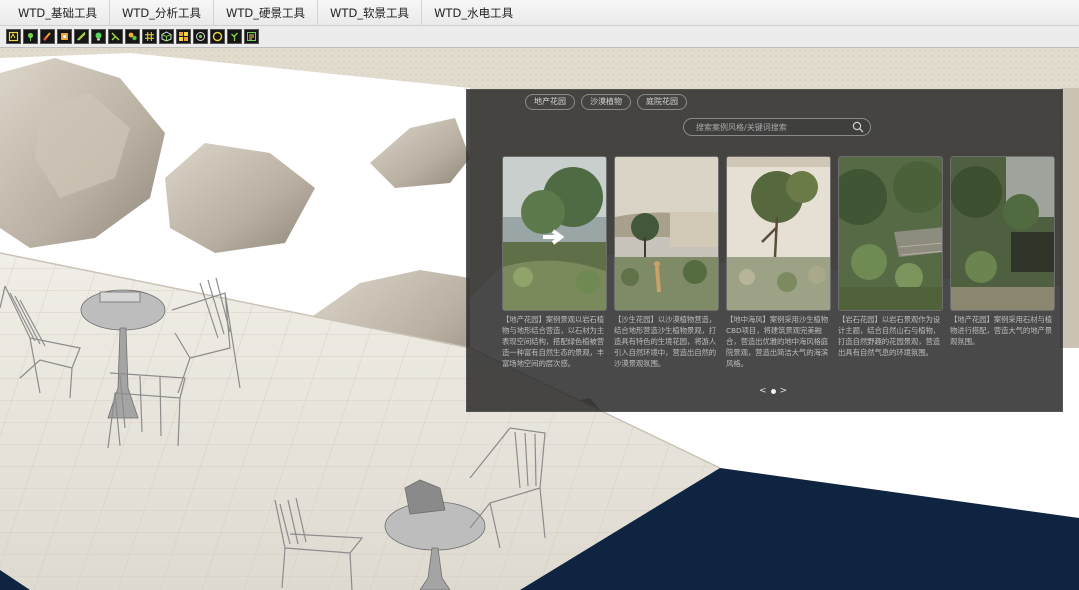 This screenshot has height=590, width=1079. I want to click on page-indicator-dot, so click(773, 391).